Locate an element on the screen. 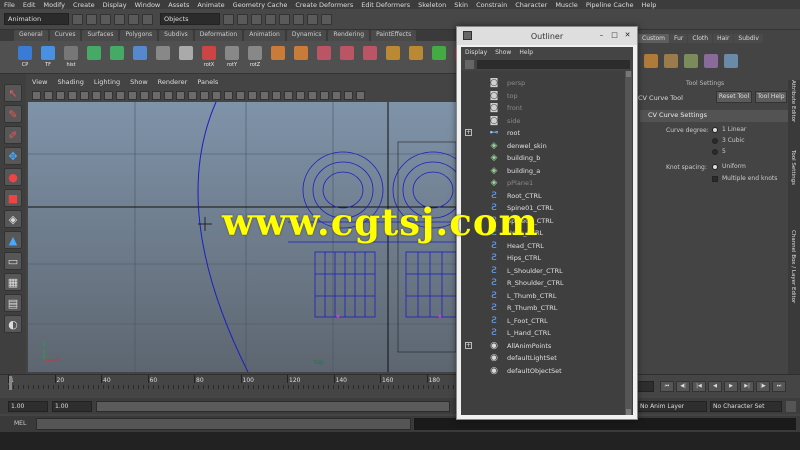 Image resolution: width=800 pixels, height=450 pixels. outliner-item: ◈ building_b is located at coordinates (543, 158).